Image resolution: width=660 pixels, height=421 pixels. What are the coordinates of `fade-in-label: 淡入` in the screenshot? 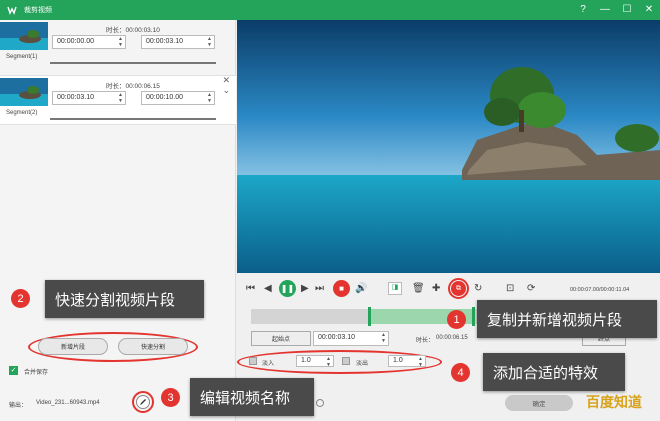 It's located at (268, 364).